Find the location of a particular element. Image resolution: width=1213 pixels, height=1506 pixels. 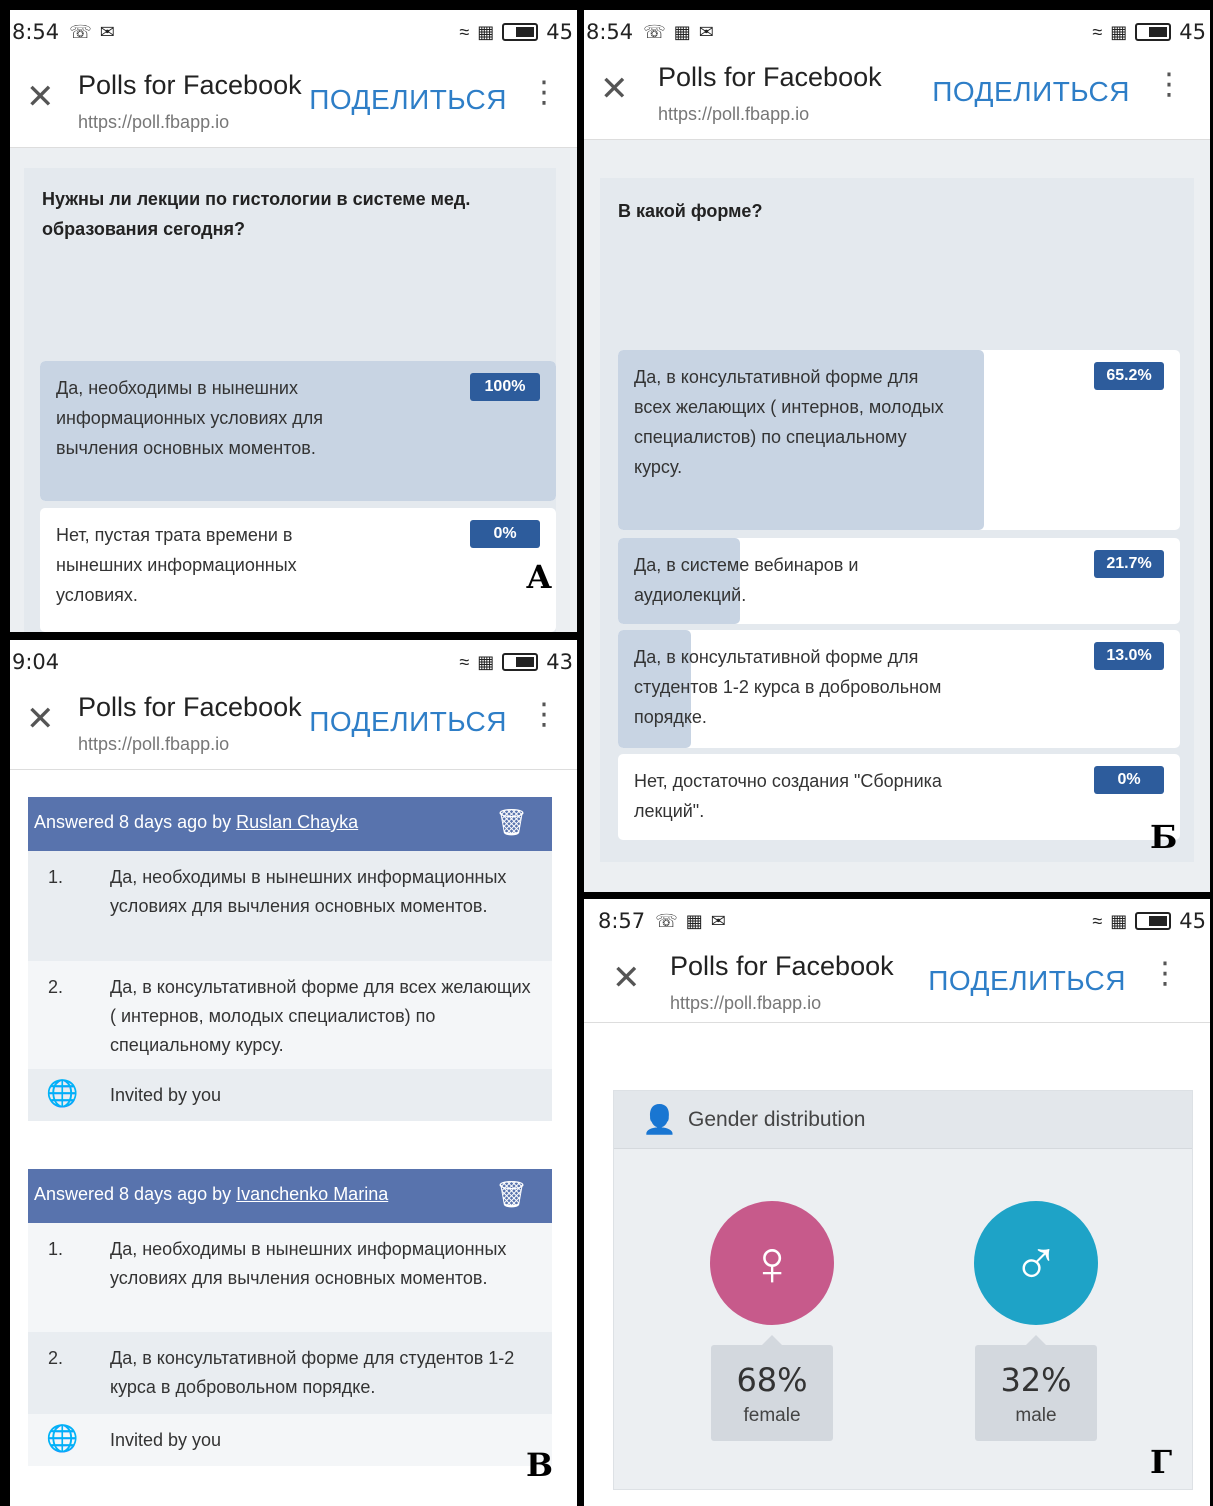

male-label: male is located at coordinates (1036, 1415).